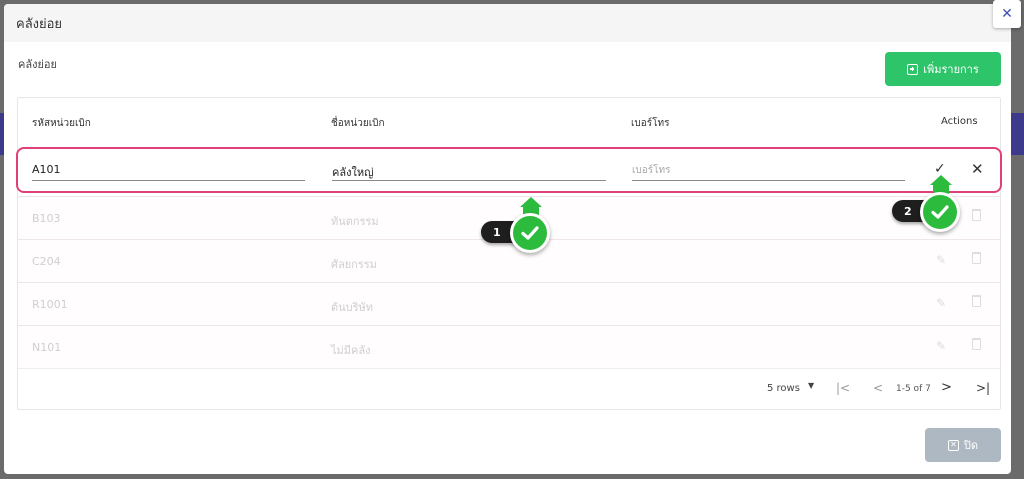  I want to click on first-page-icon: |<, so click(843, 388).